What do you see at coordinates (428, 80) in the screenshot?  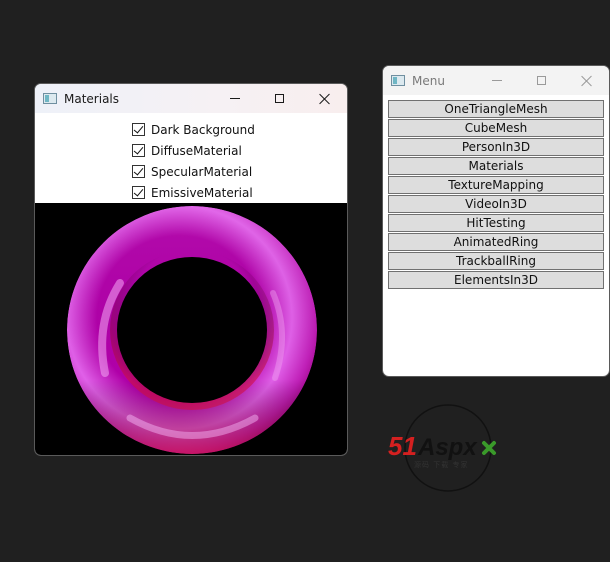 I see `window-title: Menu` at bounding box center [428, 80].